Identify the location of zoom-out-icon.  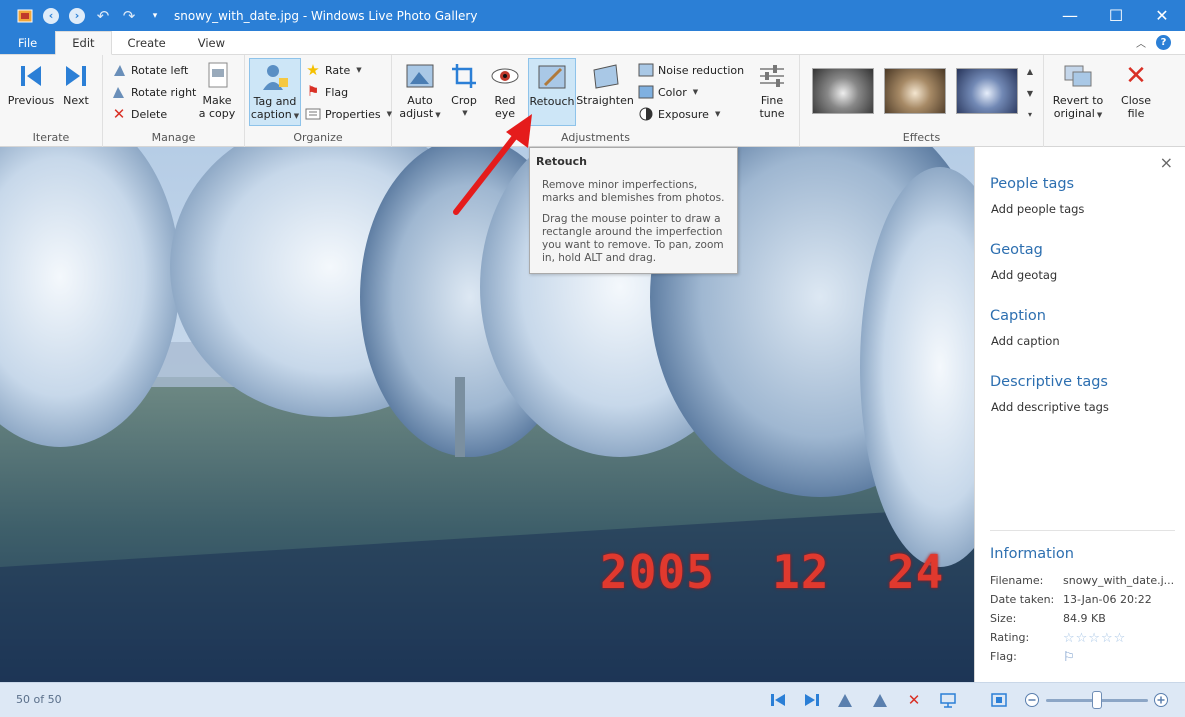
(1032, 700).